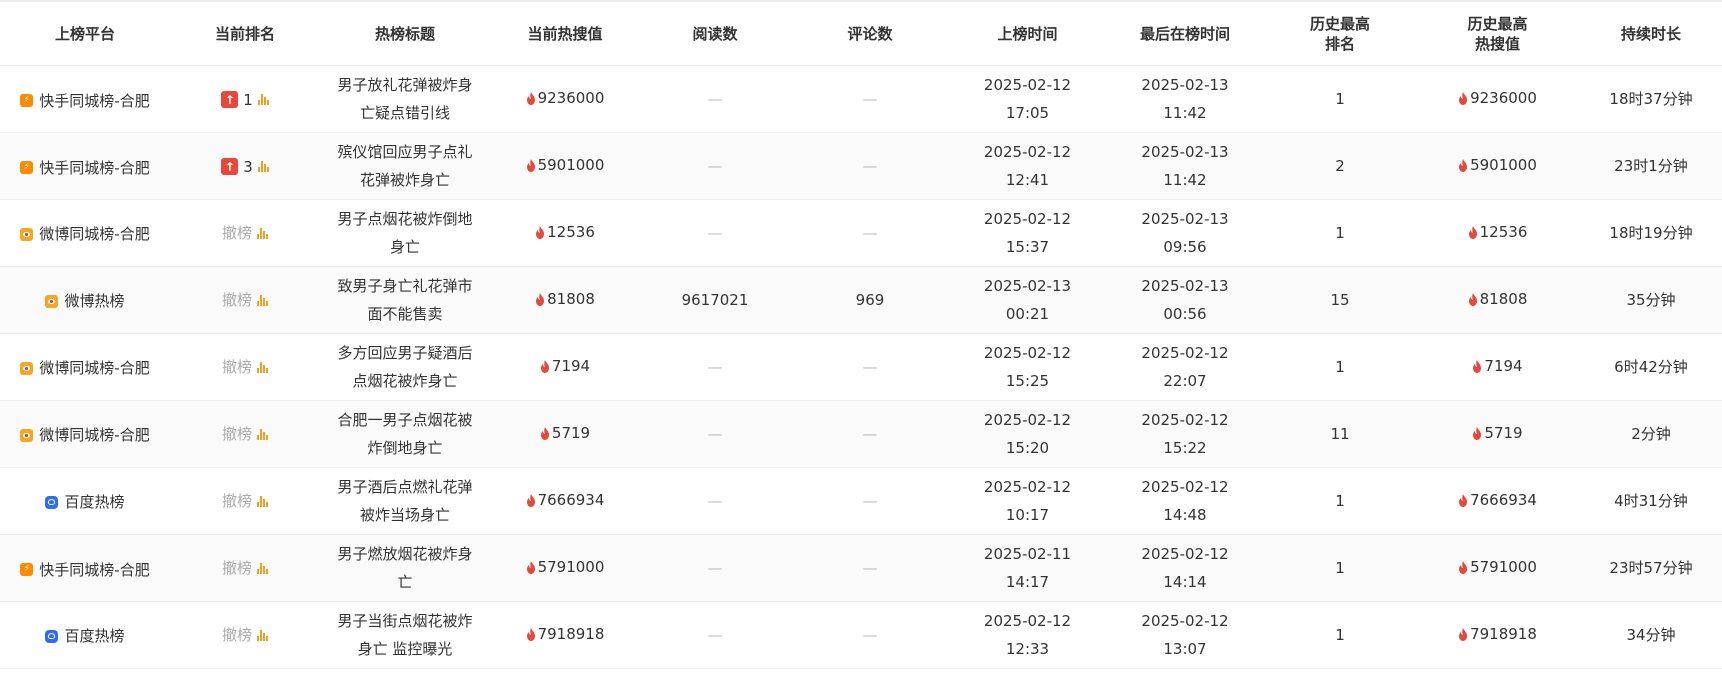 The image size is (1722, 673). I want to click on last-time: 14:48, so click(1185, 515).